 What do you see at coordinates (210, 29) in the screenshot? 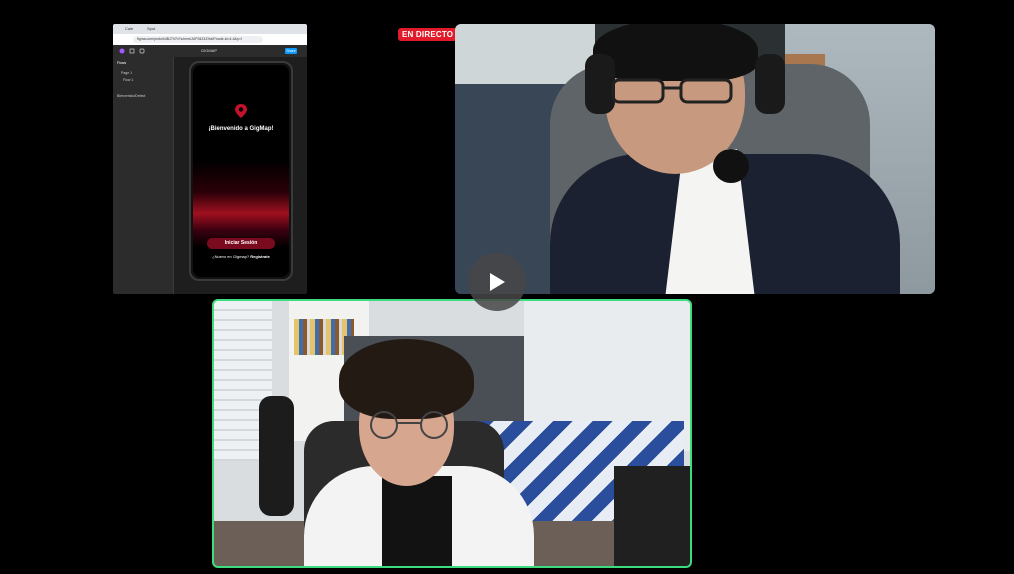
I see `browser-tab-bar: Cale Spot` at bounding box center [210, 29].